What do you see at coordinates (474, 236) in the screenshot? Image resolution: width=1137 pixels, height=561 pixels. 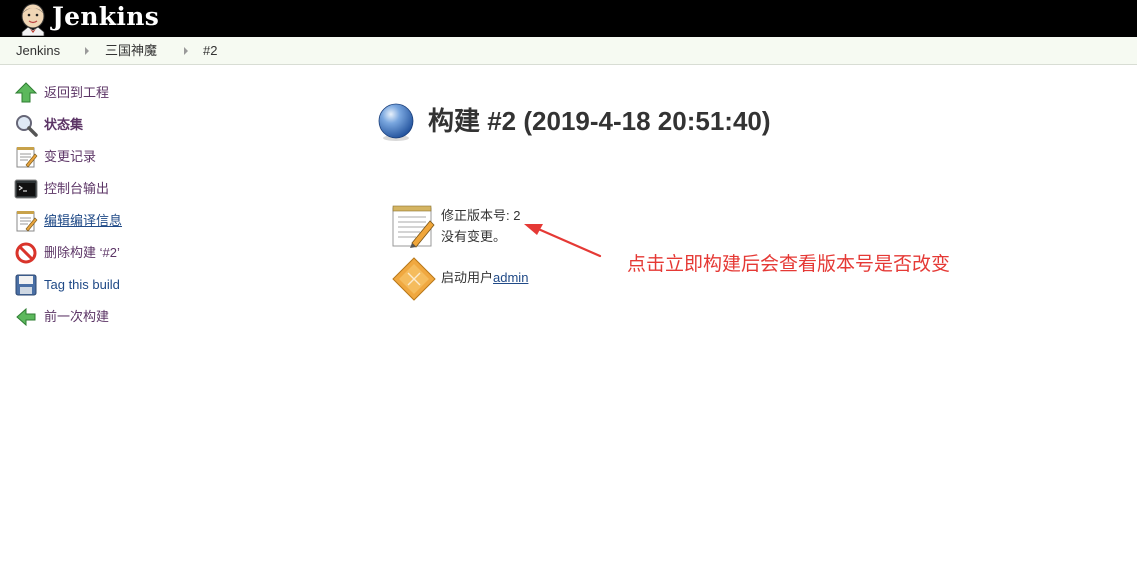 I see `no-changes-text: 没有变更。` at bounding box center [474, 236].